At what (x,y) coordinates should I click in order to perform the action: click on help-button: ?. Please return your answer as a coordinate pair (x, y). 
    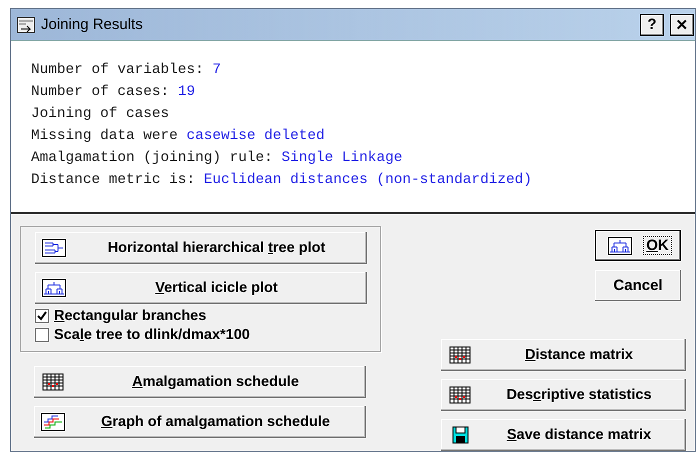
    Looking at the image, I should click on (652, 25).